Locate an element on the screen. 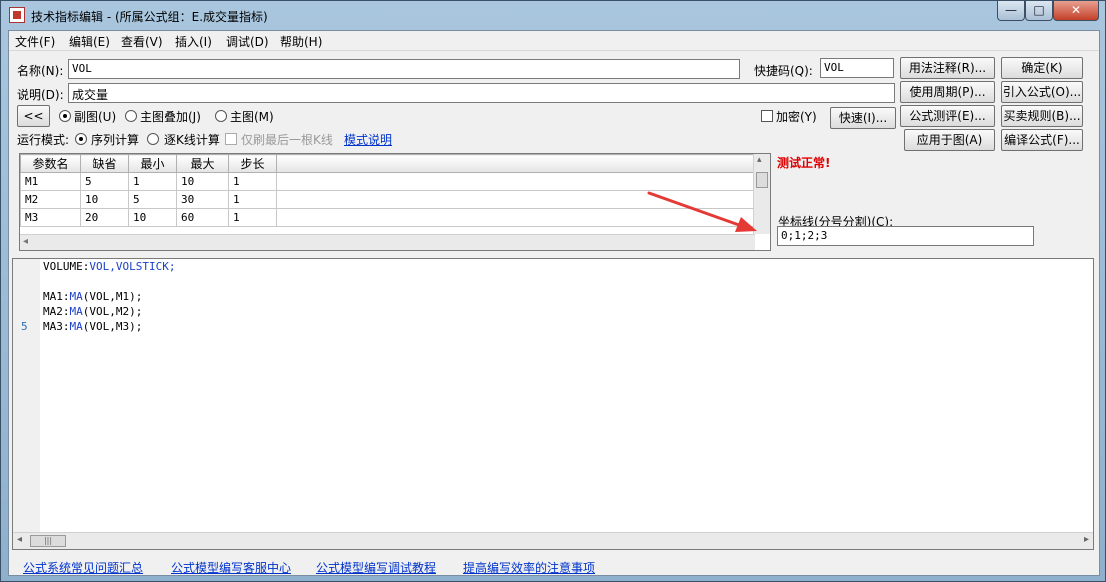 Image resolution: width=1106 pixels, height=582 pixels. radio-mainchart is located at coordinates (221, 116).